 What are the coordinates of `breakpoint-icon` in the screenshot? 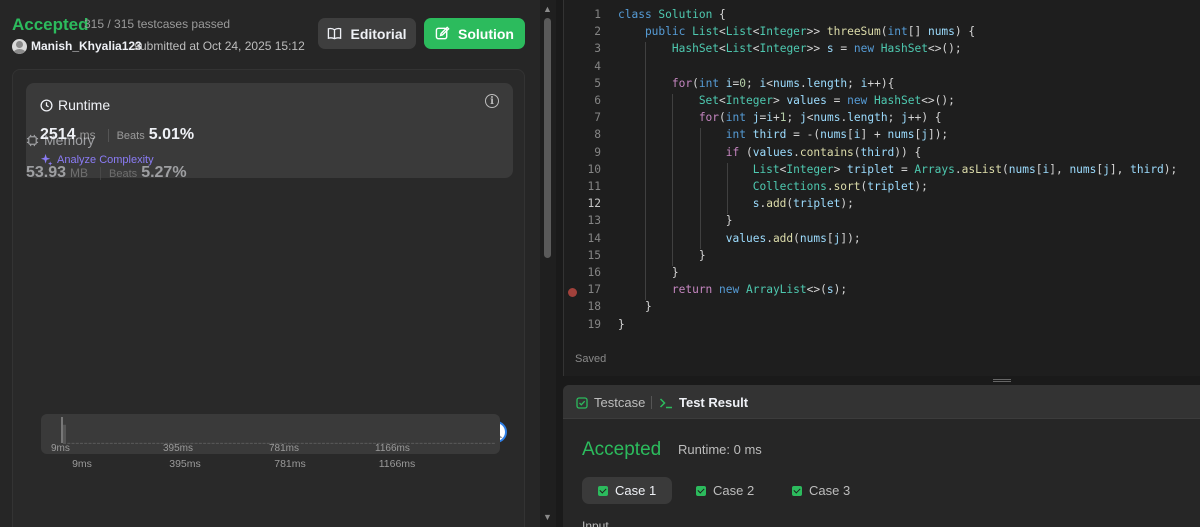 It's located at (572, 292).